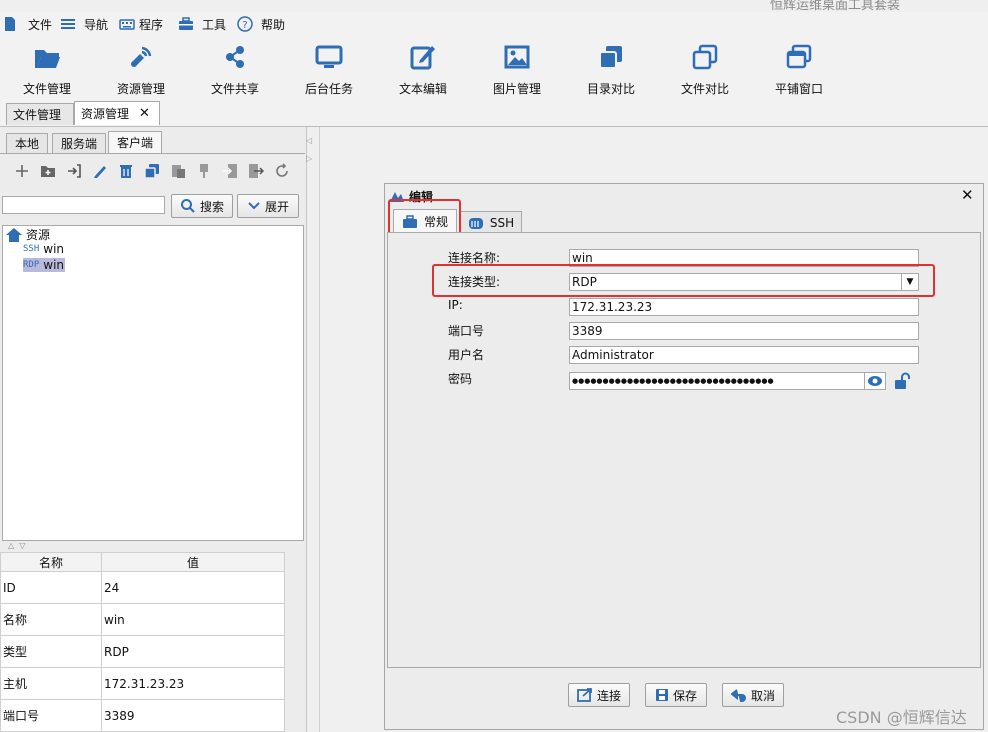 Image resolution: width=988 pixels, height=732 pixels. I want to click on close-tab-icon: ✕, so click(144, 113).